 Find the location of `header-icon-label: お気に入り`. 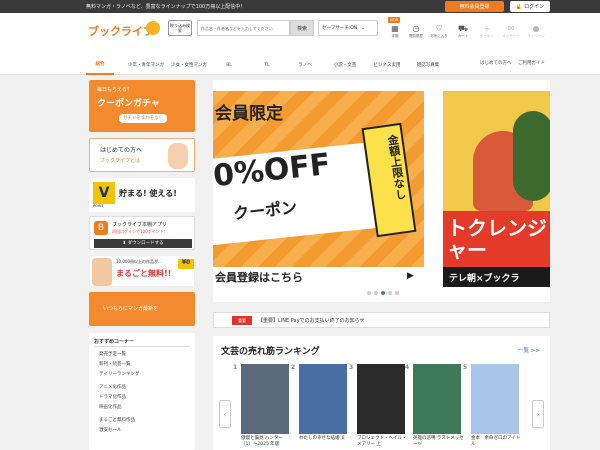

header-icon-label: お気に入り is located at coordinates (439, 36).